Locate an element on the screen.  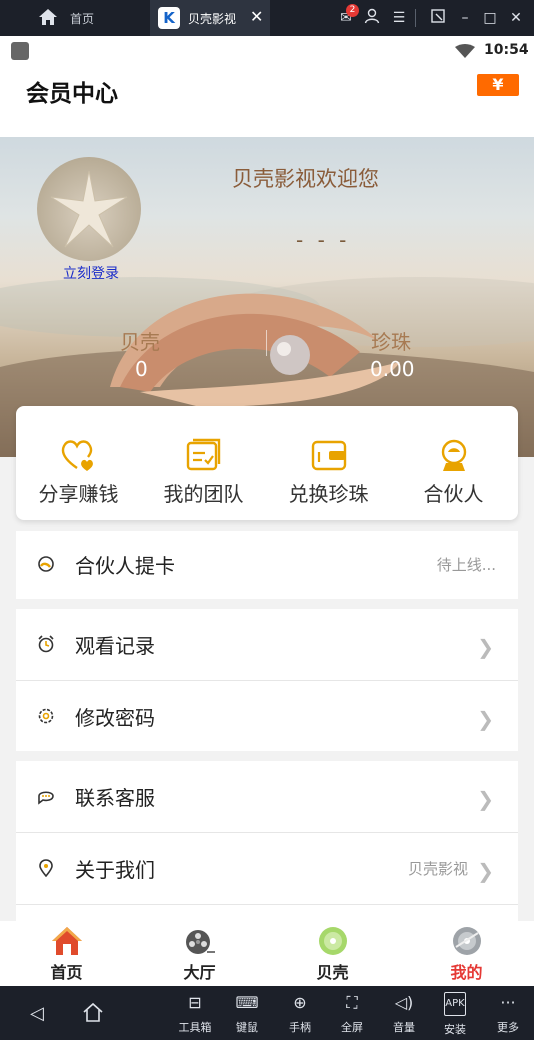
nav-home-label: 首页 is located at coordinates (66, 972).